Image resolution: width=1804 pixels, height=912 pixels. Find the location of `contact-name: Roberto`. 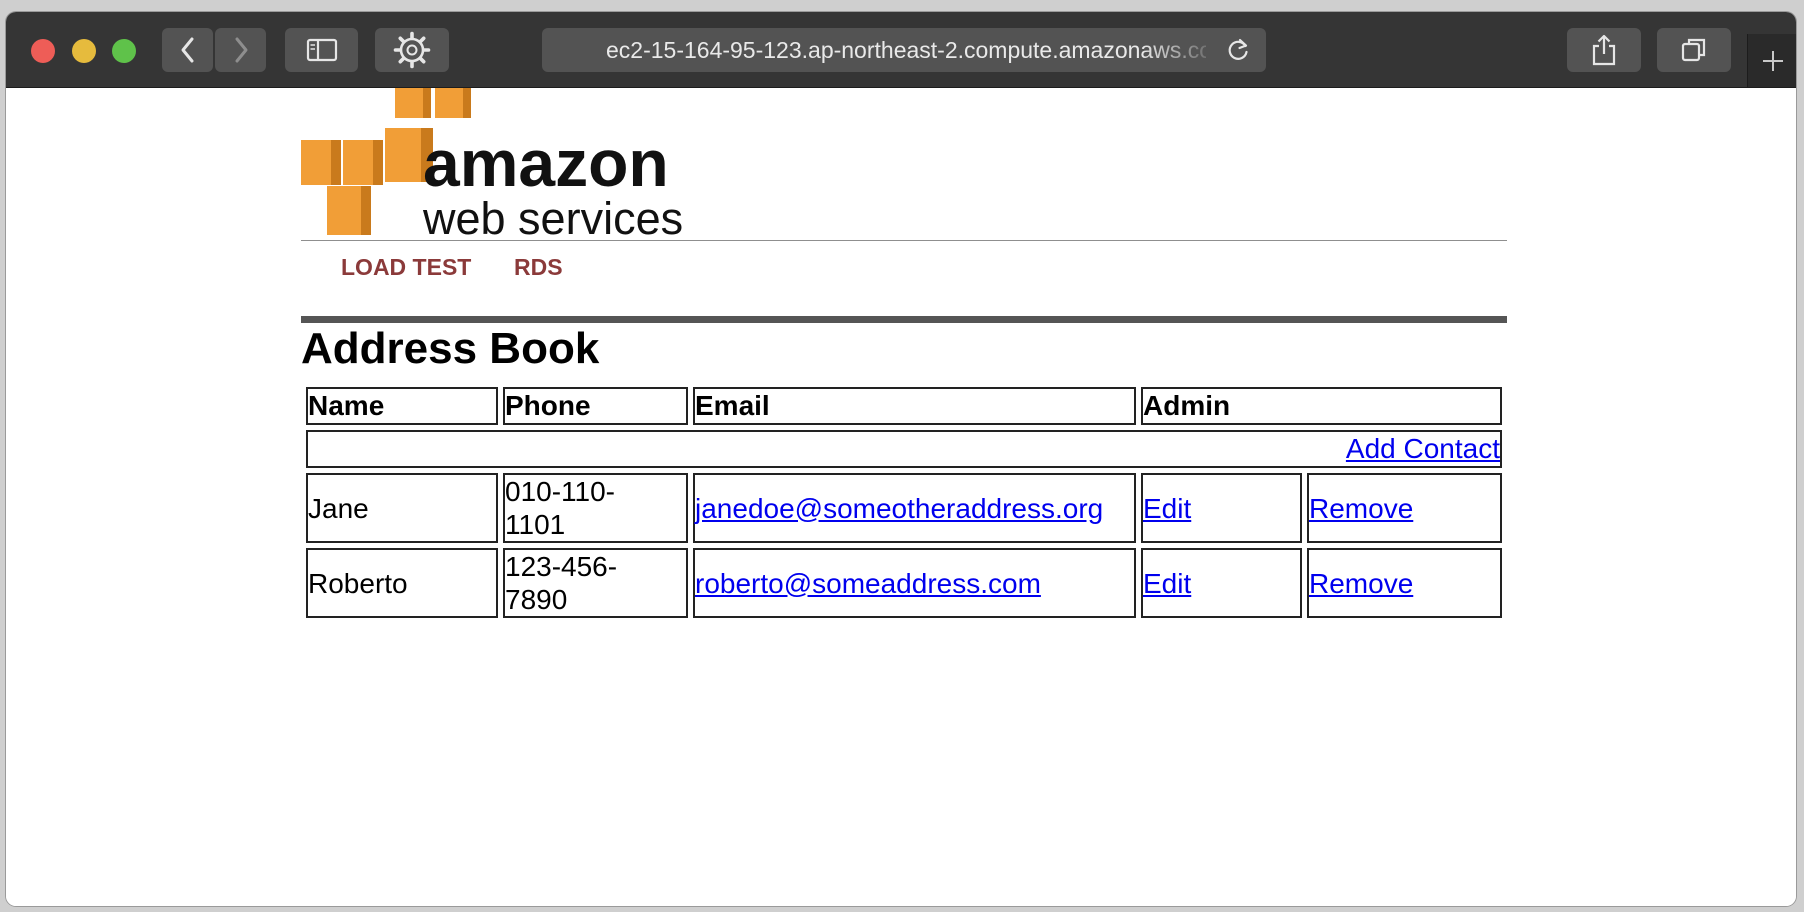

contact-name: Roberto is located at coordinates (402, 583).